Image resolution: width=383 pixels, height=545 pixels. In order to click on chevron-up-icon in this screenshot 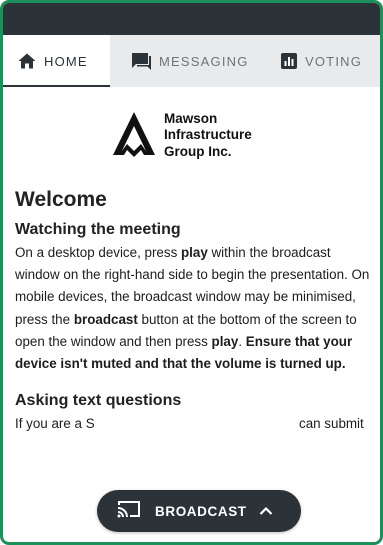, I will do `click(266, 511)`.